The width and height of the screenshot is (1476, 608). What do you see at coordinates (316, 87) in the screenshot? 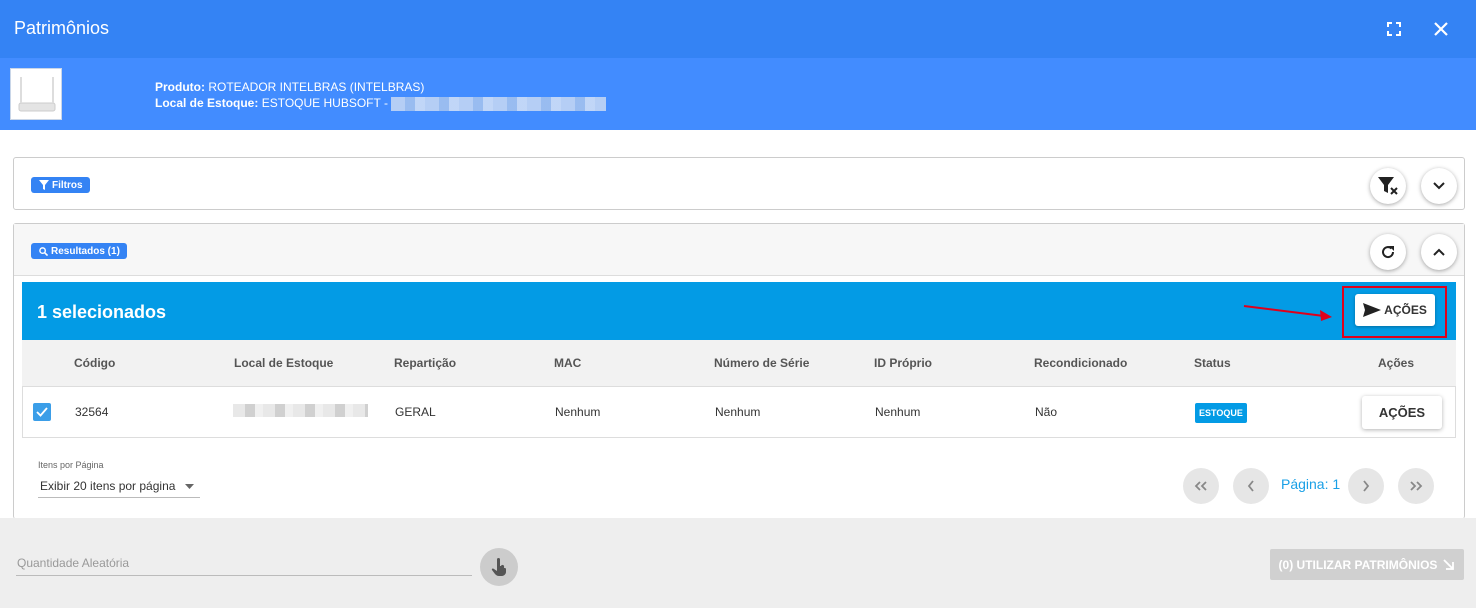
I see `produto-value: ROTEADOR INTELBRAS (INTELBRAS)` at bounding box center [316, 87].